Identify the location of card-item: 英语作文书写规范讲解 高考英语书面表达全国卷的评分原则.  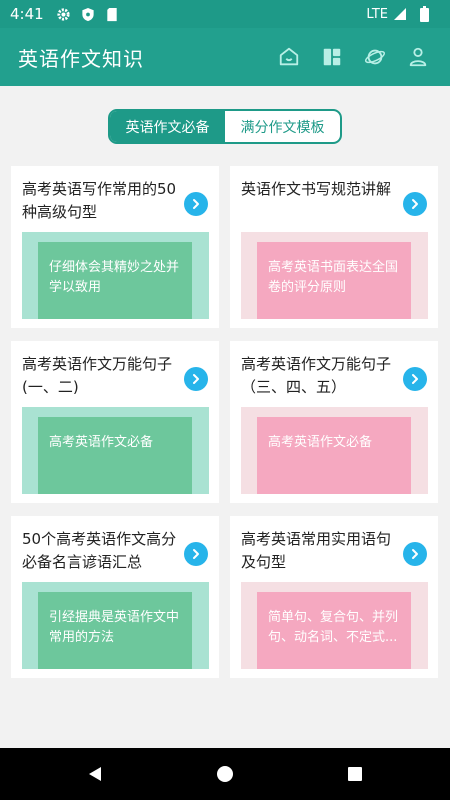
(334, 247).